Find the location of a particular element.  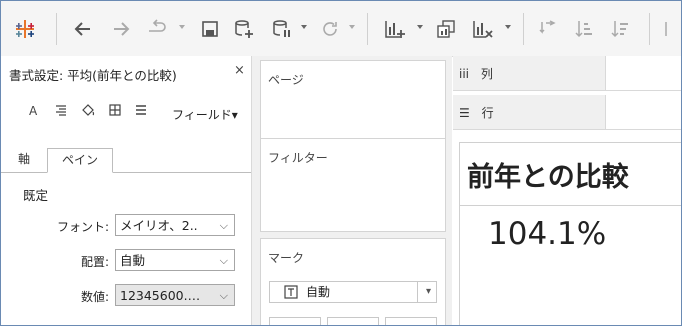

columns-drop-area is located at coordinates (643, 73).